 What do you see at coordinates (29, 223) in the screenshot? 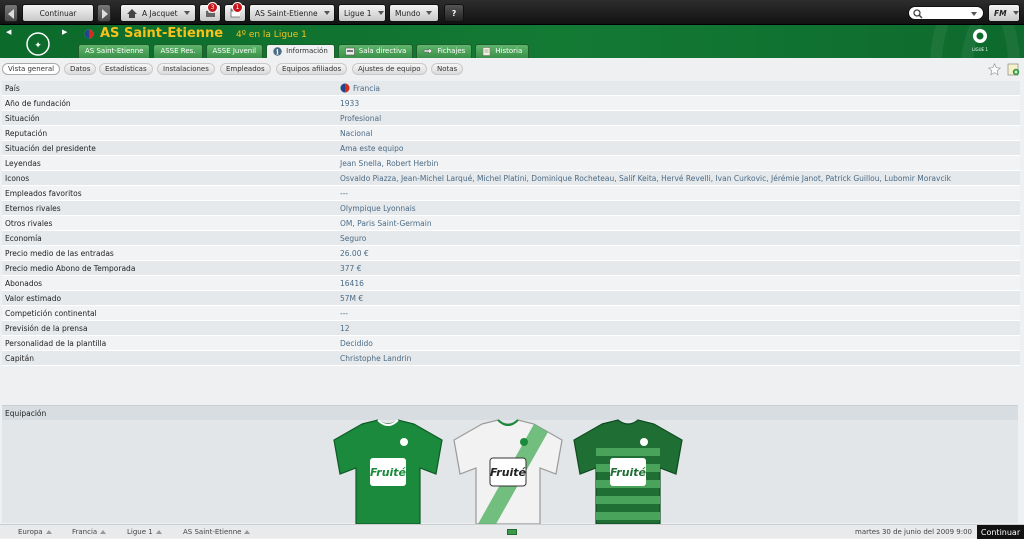
I see `row-key: Otros rivales` at bounding box center [29, 223].